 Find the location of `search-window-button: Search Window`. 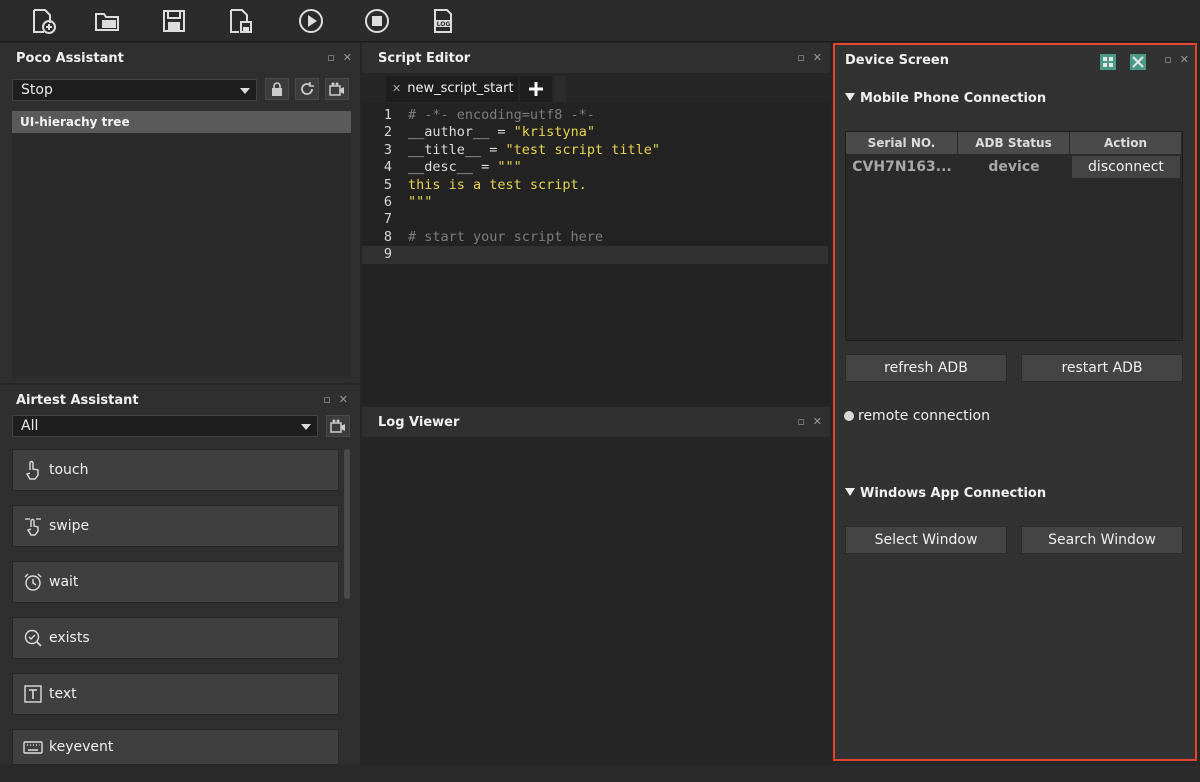

search-window-button: Search Window is located at coordinates (1102, 540).